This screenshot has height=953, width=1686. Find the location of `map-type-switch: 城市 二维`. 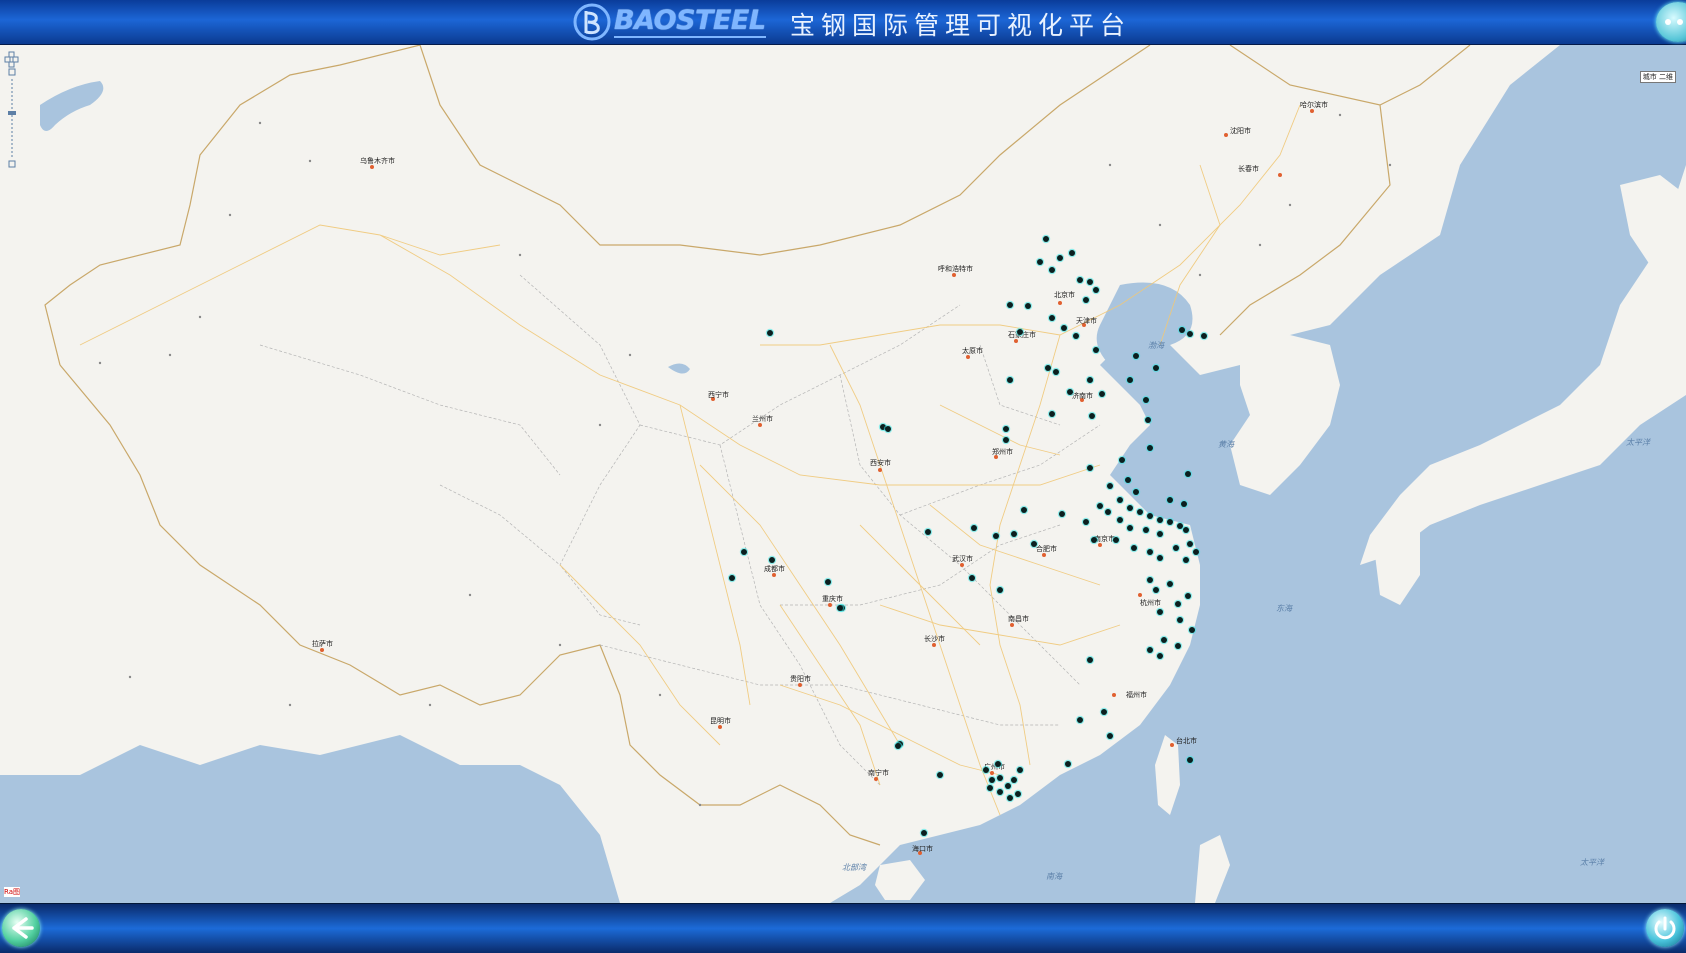

map-type-switch: 城市 二维 is located at coordinates (1657, 77).